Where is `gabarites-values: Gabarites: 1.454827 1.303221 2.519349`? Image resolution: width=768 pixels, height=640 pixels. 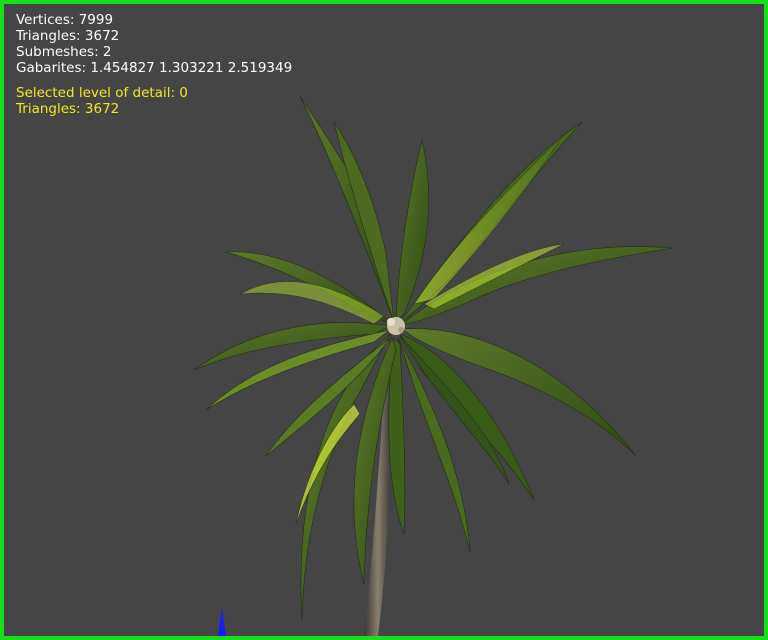
gabarites-values: Gabarites: 1.454827 1.303221 2.519349 is located at coordinates (154, 68).